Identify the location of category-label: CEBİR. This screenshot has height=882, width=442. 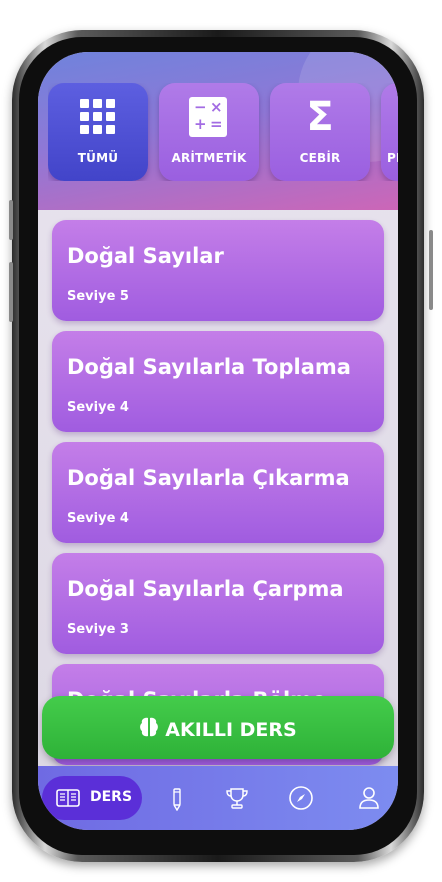
(320, 158).